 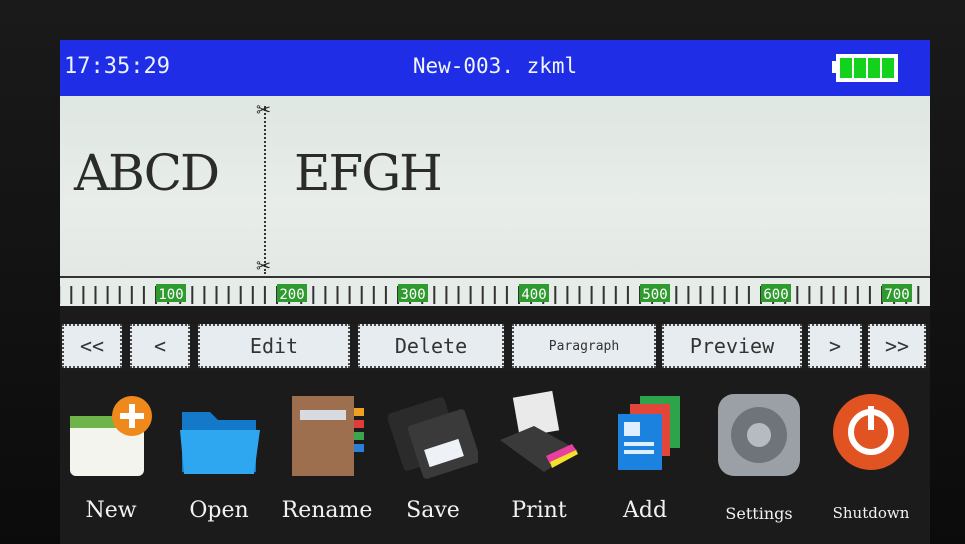 What do you see at coordinates (649, 433) in the screenshot?
I see `add-pages-icon` at bounding box center [649, 433].